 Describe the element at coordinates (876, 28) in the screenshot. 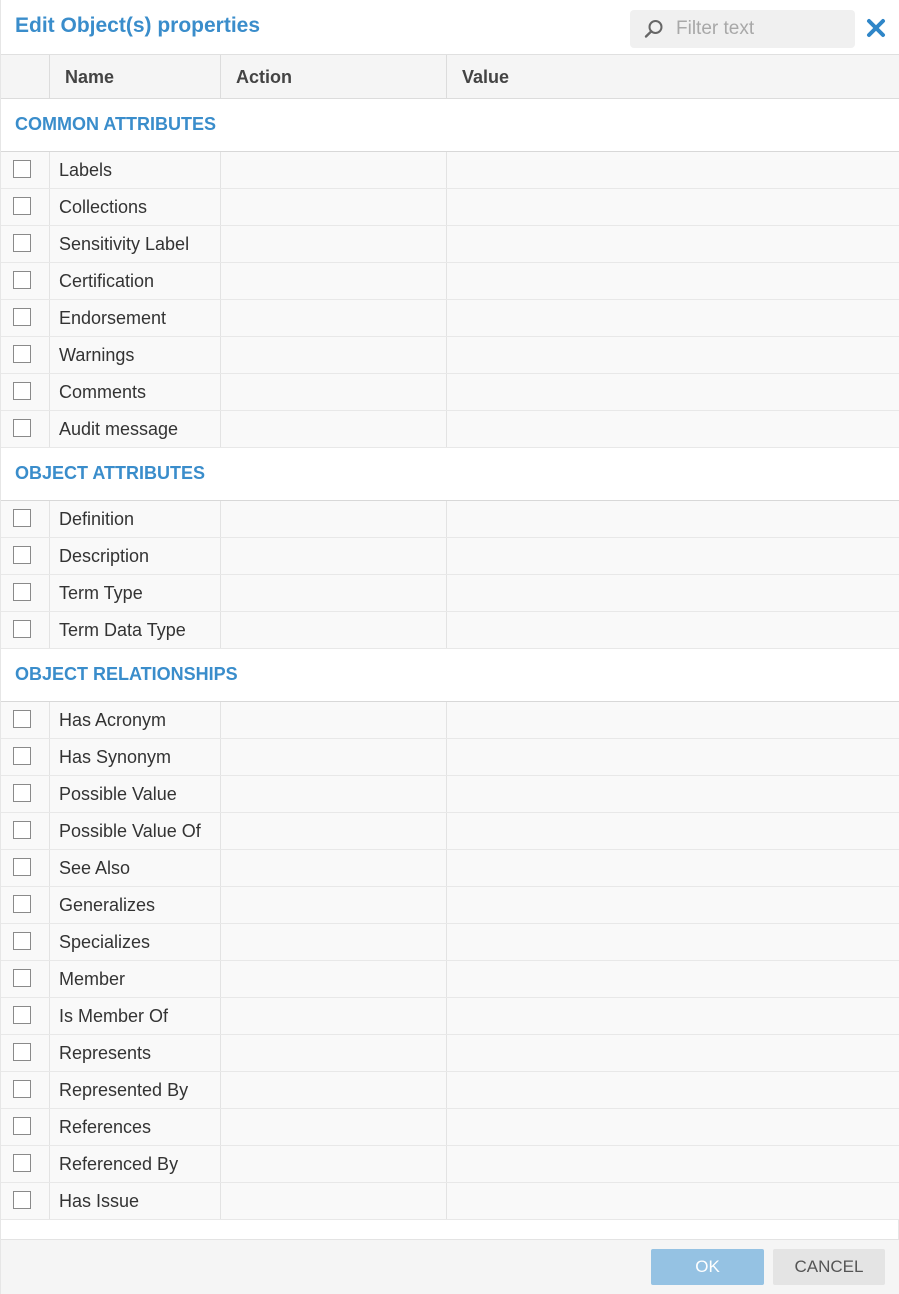

I see `close-icon` at that location.